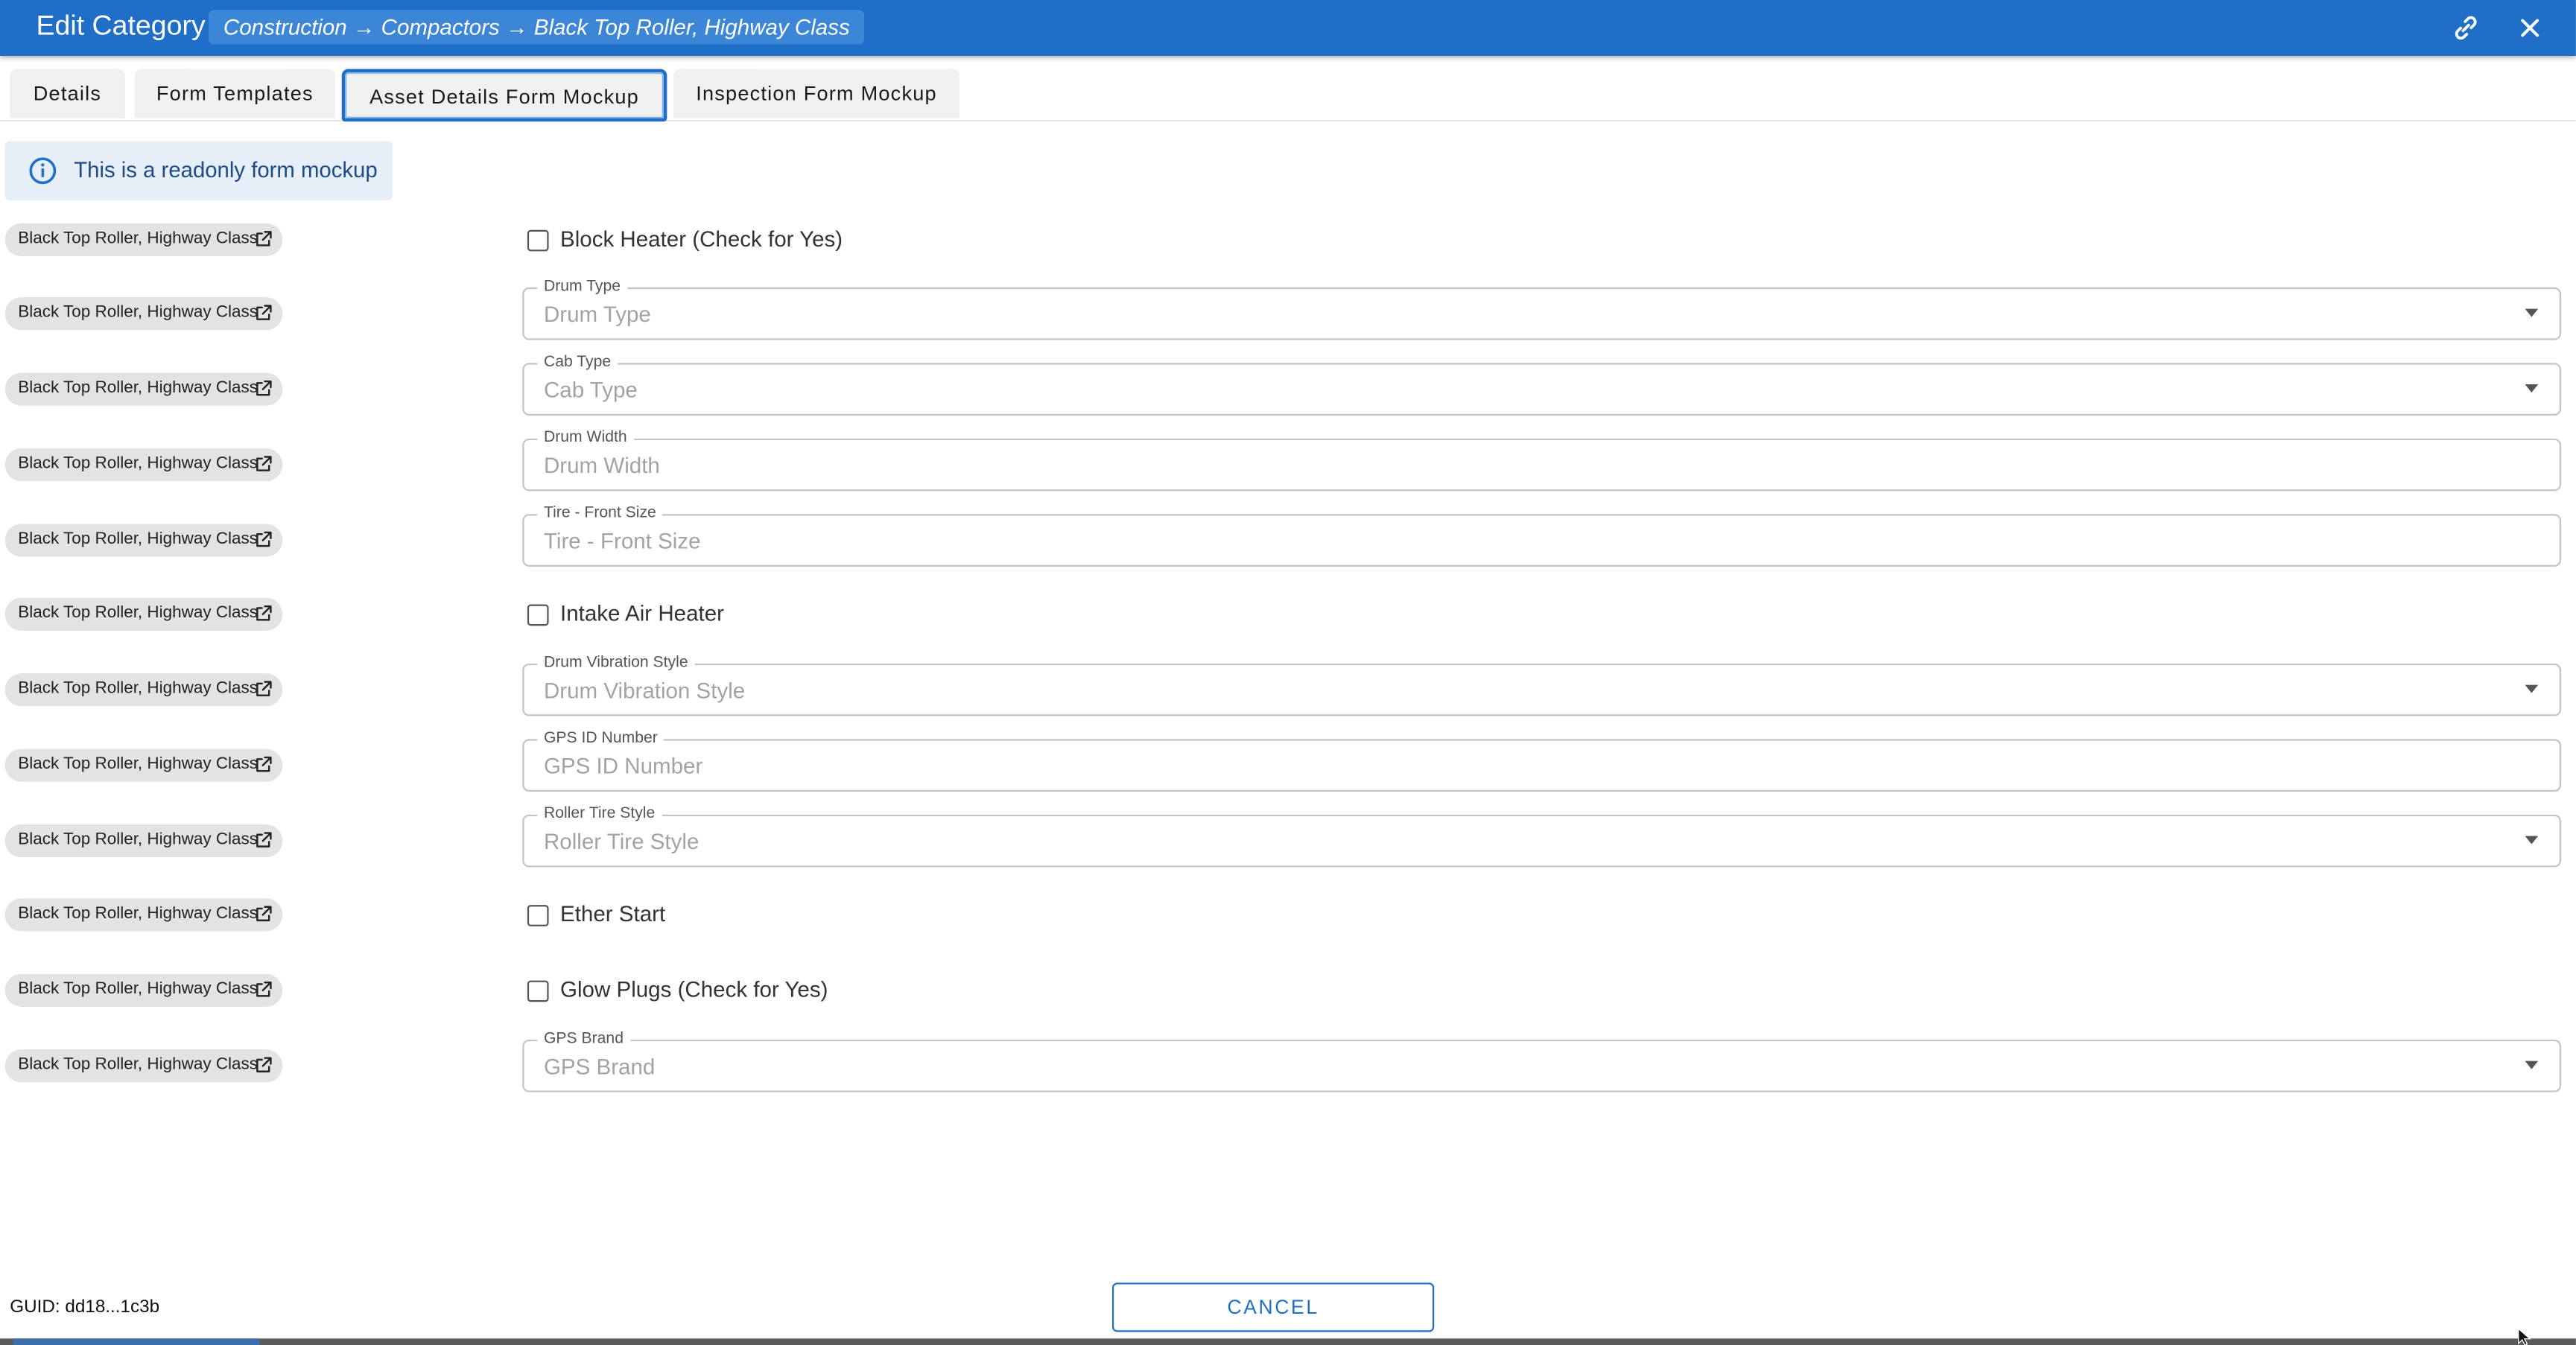 This screenshot has width=2576, height=1345. Describe the element at coordinates (616, 663) in the screenshot. I see `field-label: Drum Vibration Style` at that location.